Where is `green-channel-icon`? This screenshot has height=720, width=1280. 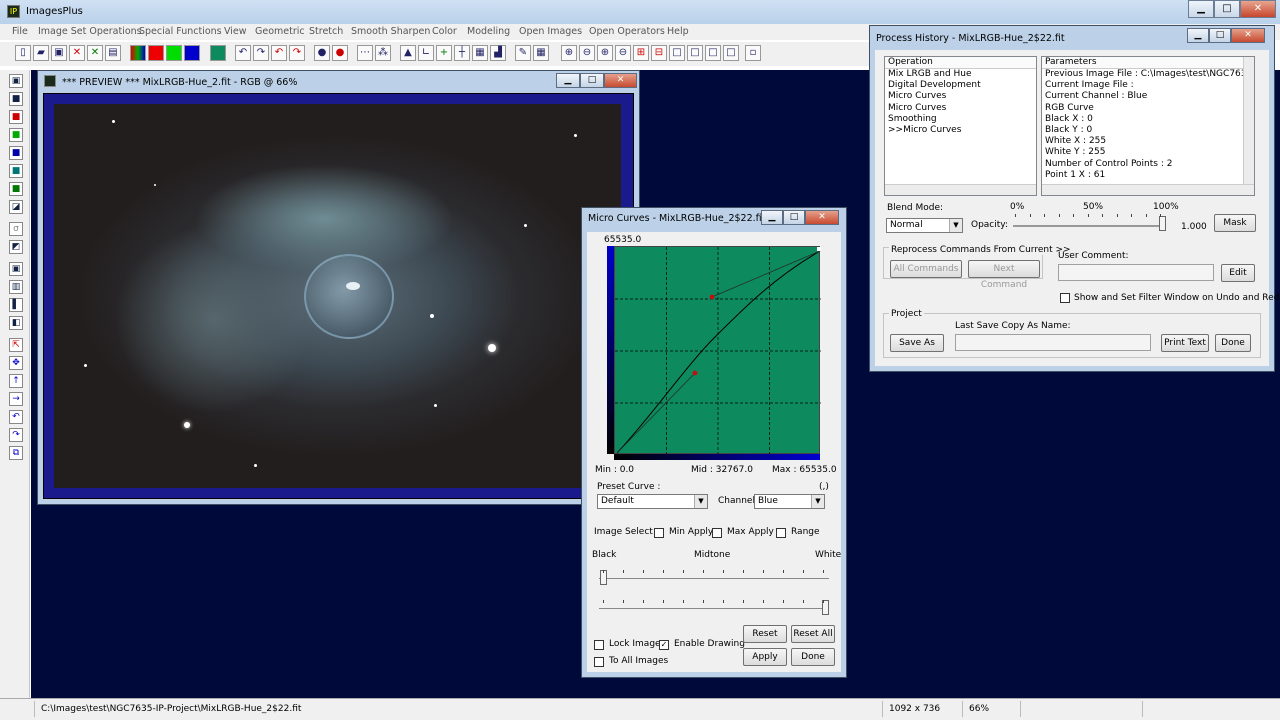 green-channel-icon is located at coordinates (174, 53).